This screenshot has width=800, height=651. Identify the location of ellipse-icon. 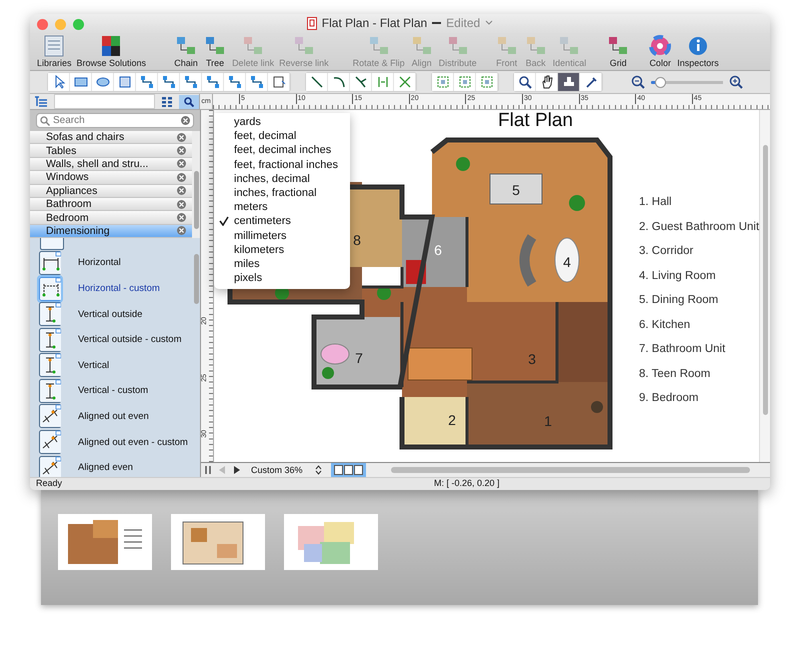
(103, 82).